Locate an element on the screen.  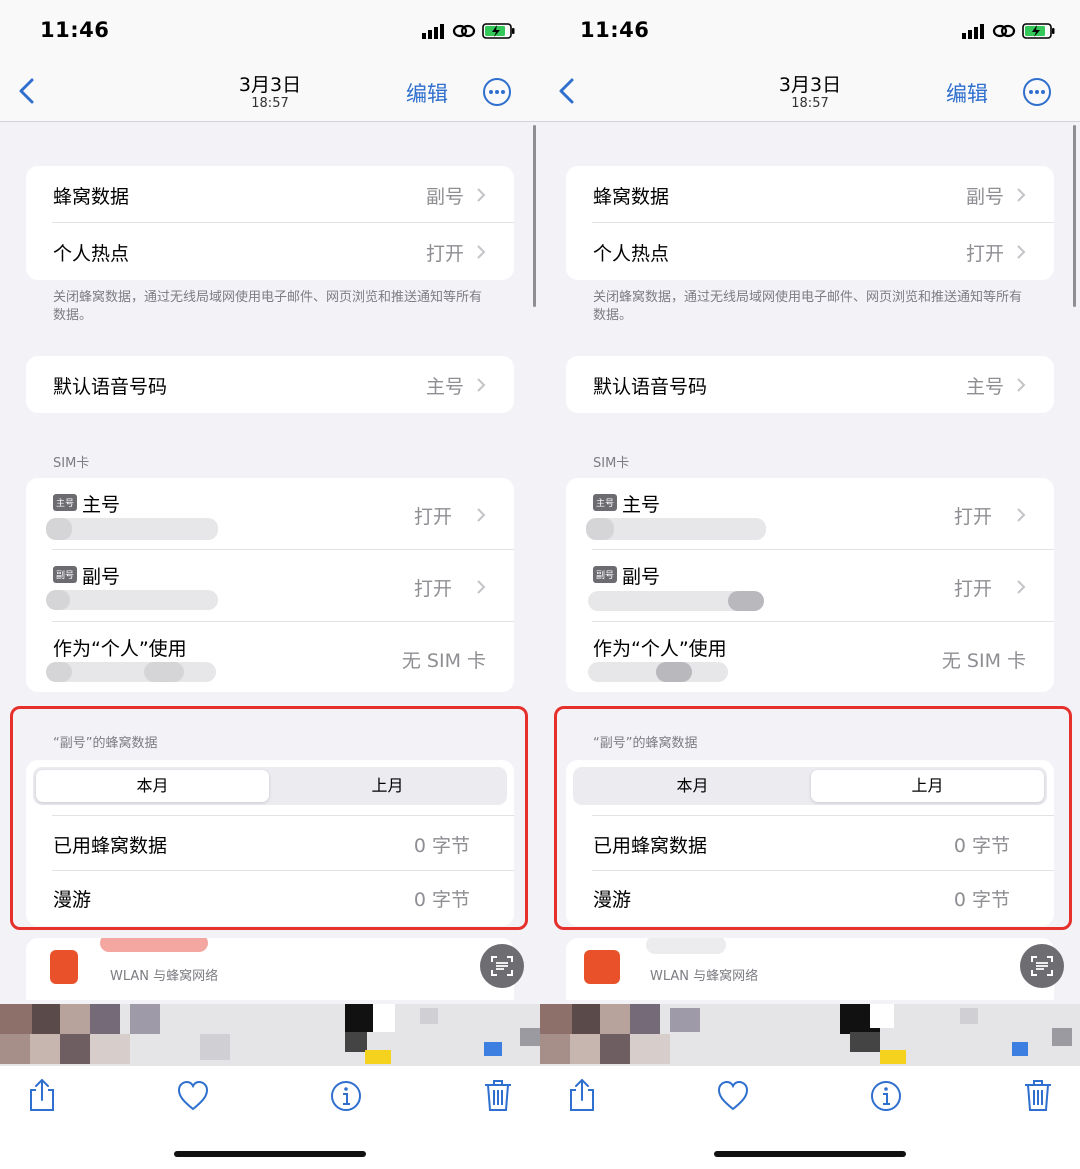
battery-charging-icon is located at coordinates (1038, 31).